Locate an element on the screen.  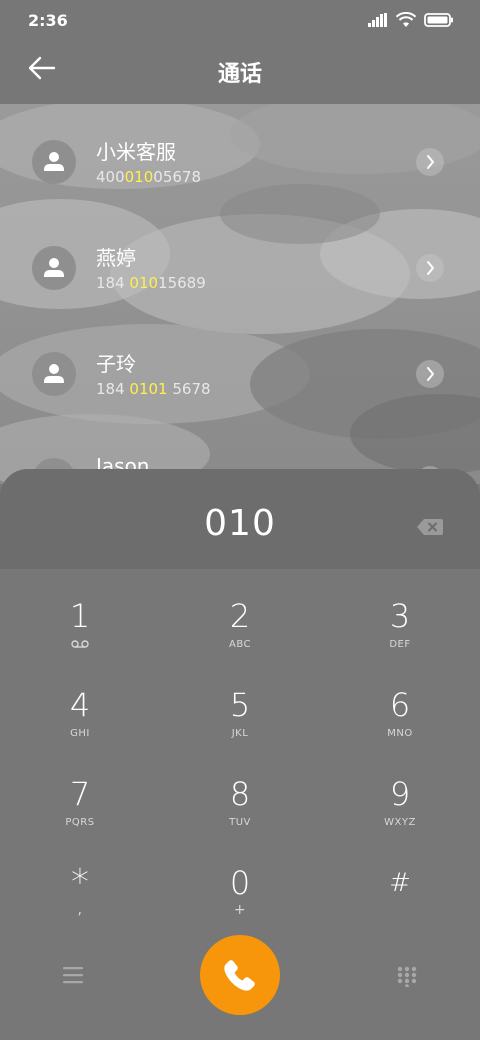
dialer-actions is located at coordinates (240, 975).